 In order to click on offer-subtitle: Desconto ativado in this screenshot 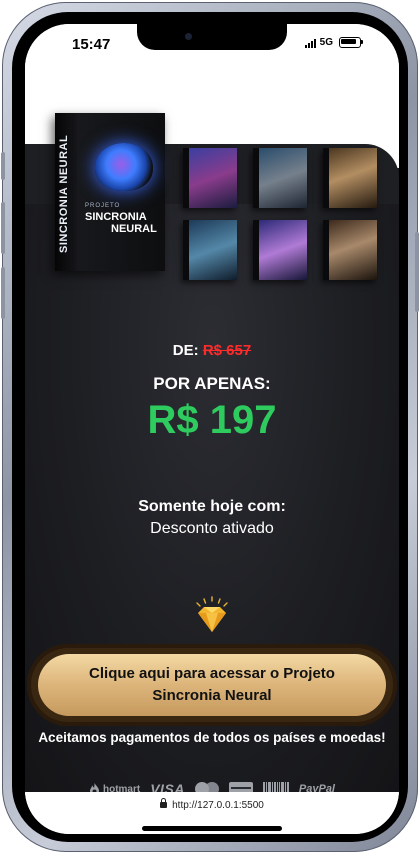, I will do `click(212, 528)`.